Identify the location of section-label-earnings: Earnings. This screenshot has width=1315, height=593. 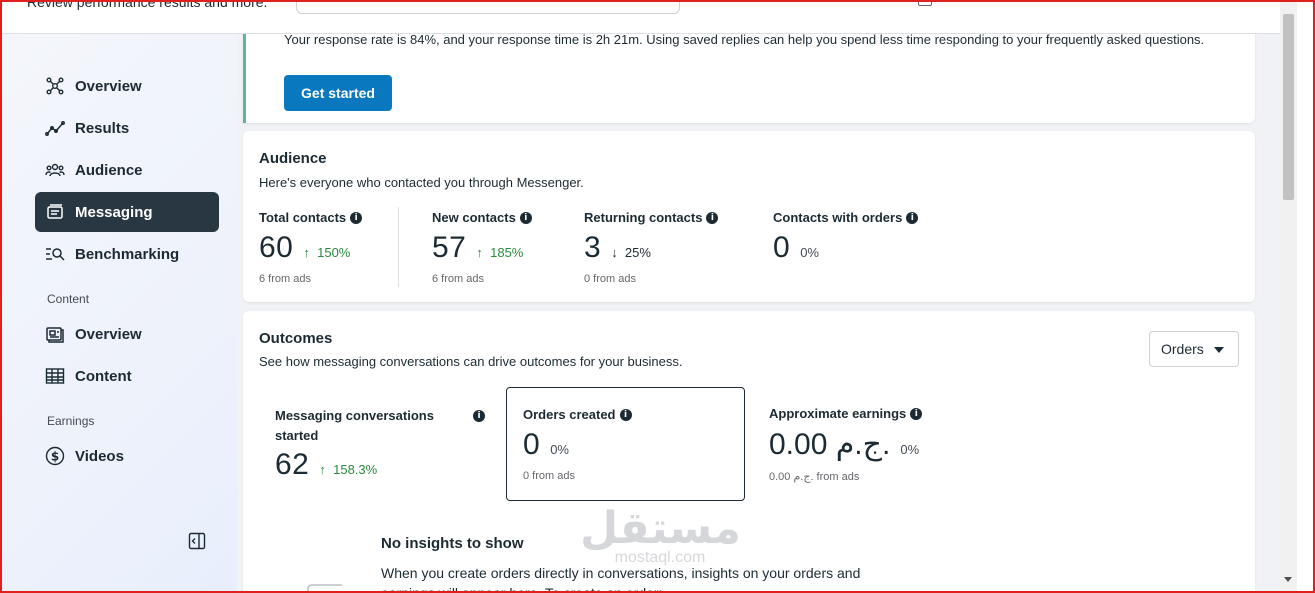
(71, 421).